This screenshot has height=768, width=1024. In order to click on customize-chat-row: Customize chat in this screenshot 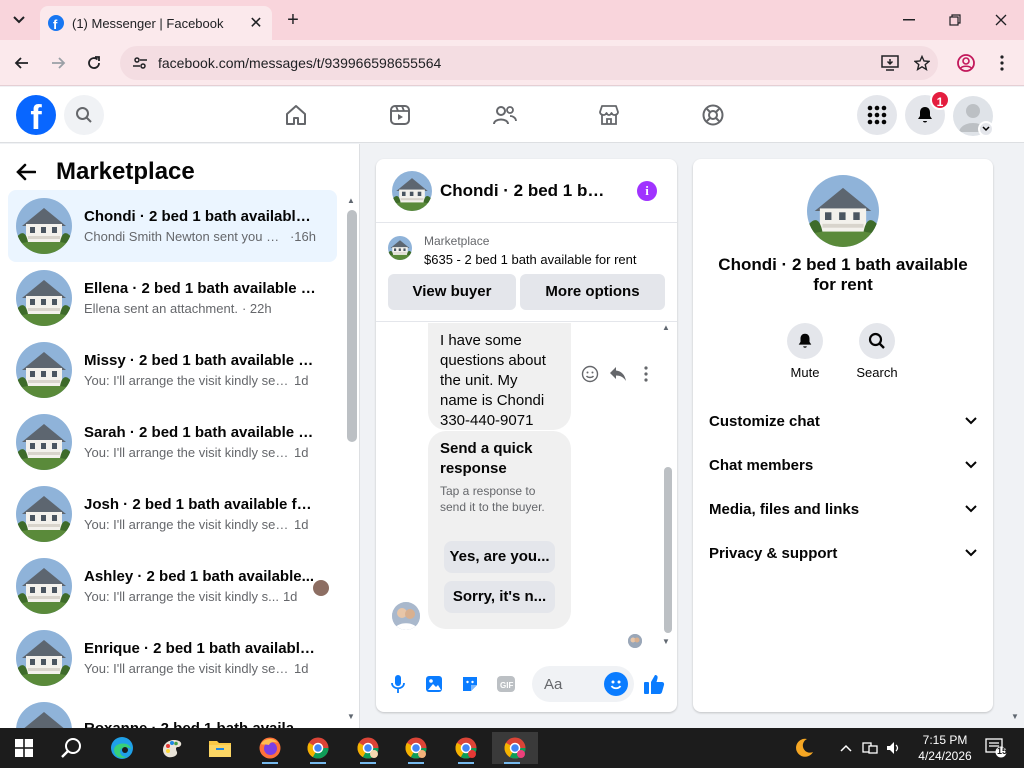, I will do `click(843, 421)`.